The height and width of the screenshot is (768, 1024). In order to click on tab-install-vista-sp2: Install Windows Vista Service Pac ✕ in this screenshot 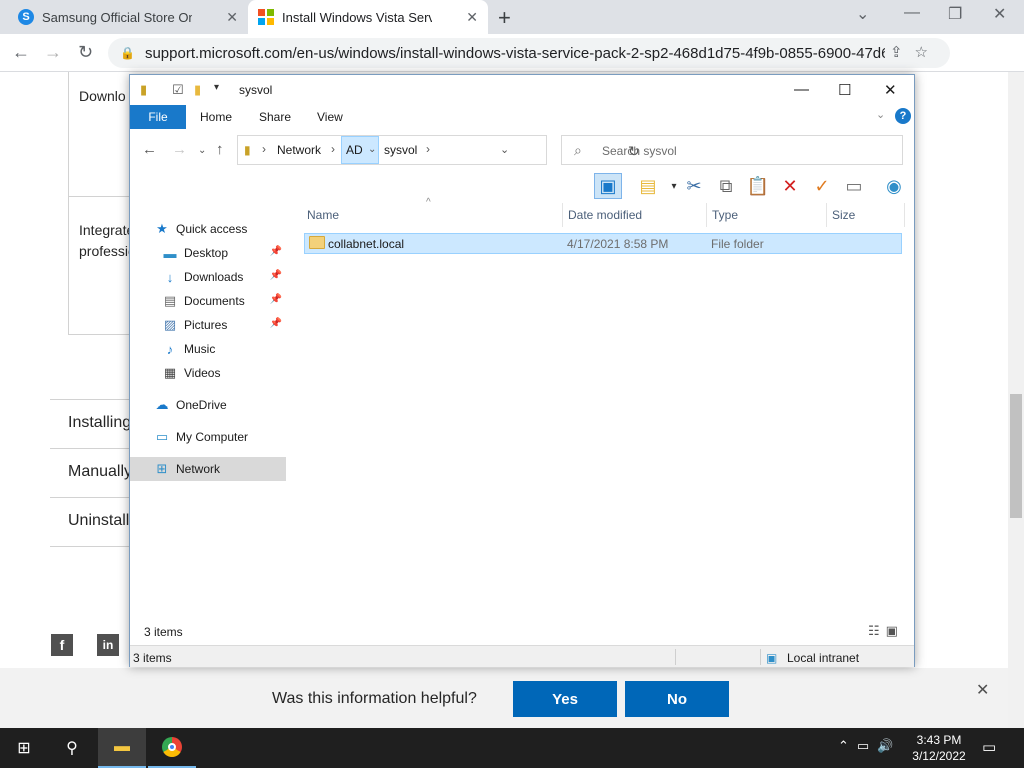, I will do `click(368, 17)`.